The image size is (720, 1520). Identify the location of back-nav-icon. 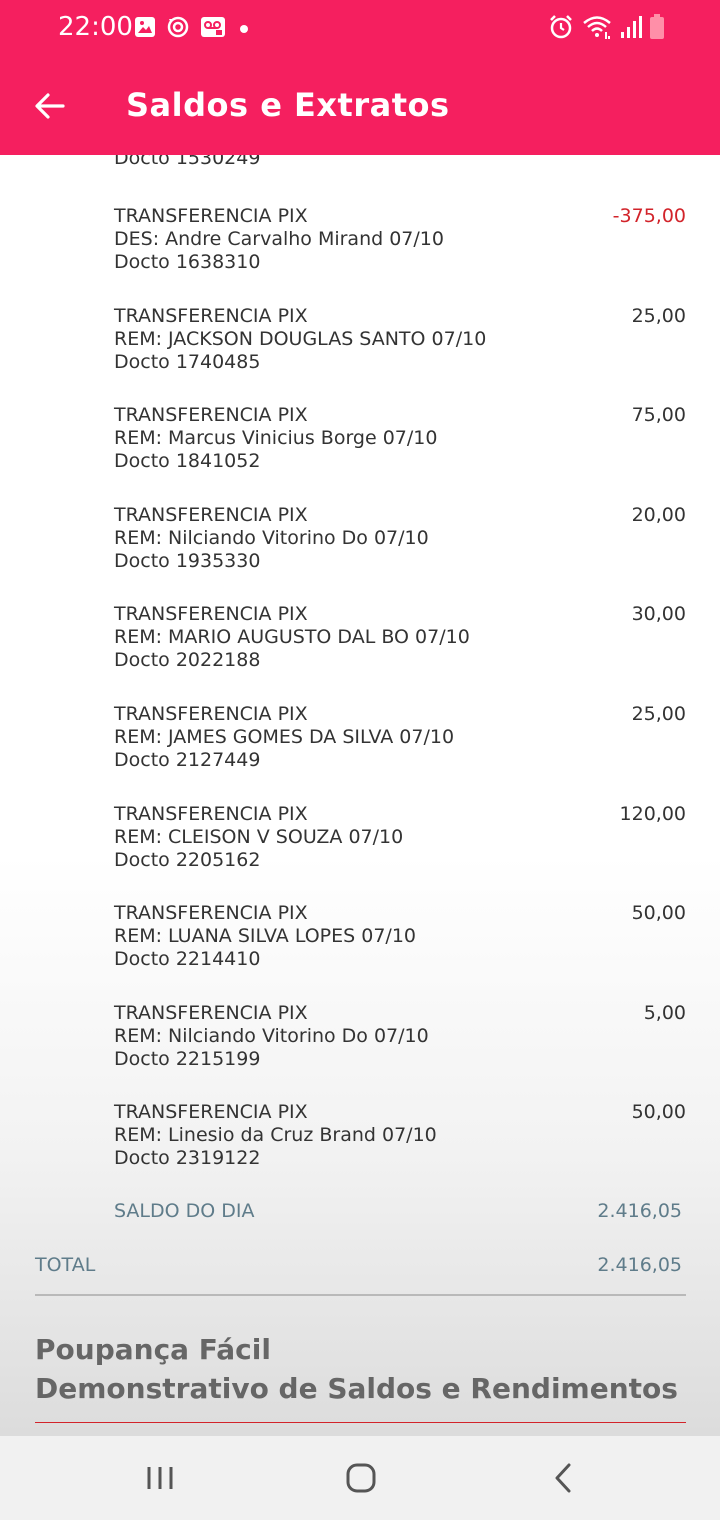
(563, 1478).